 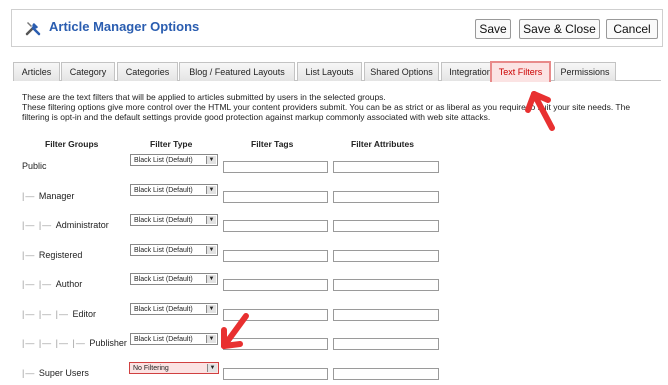 What do you see at coordinates (632, 29) in the screenshot?
I see `cancel-button: Cancel` at bounding box center [632, 29].